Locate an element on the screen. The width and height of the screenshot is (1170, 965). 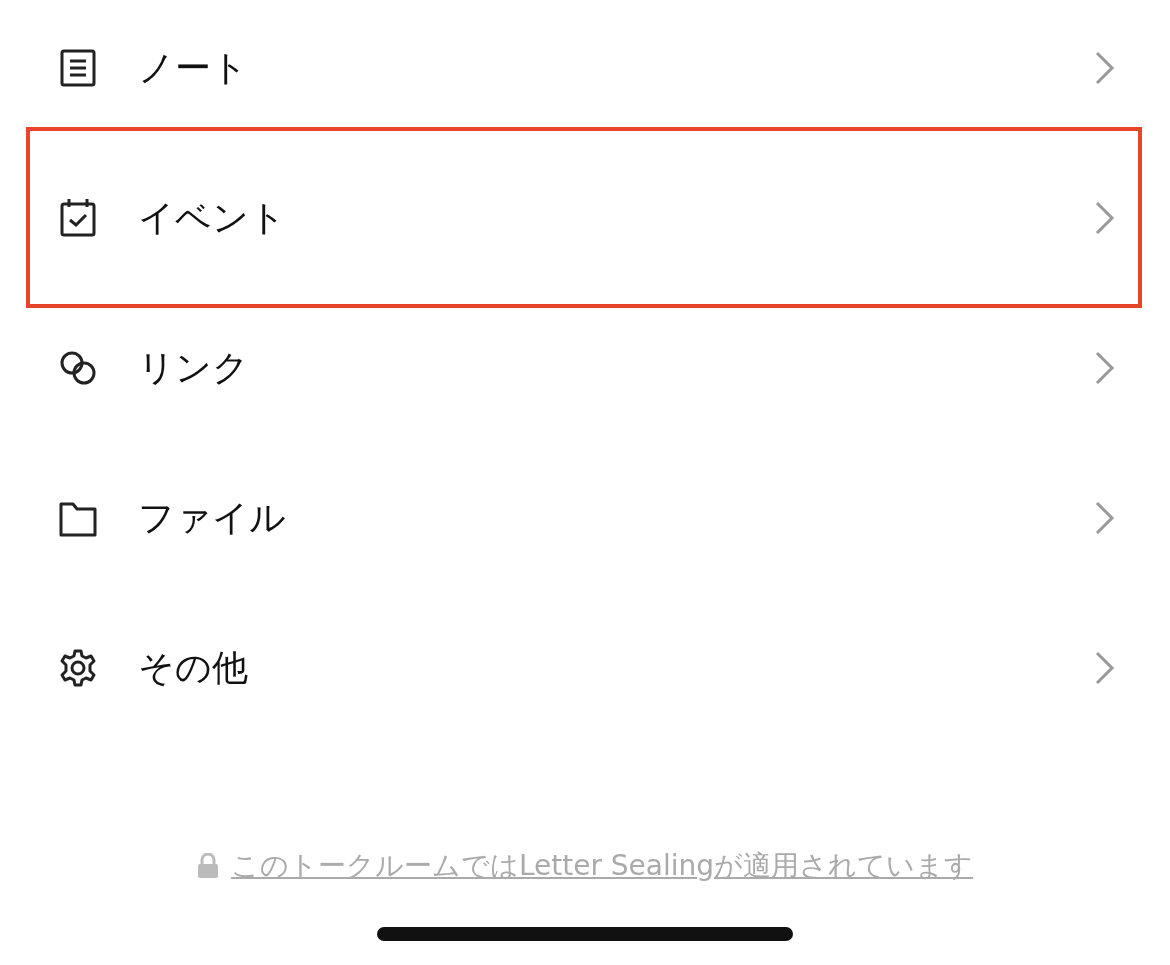
gear-icon is located at coordinates (78, 668).